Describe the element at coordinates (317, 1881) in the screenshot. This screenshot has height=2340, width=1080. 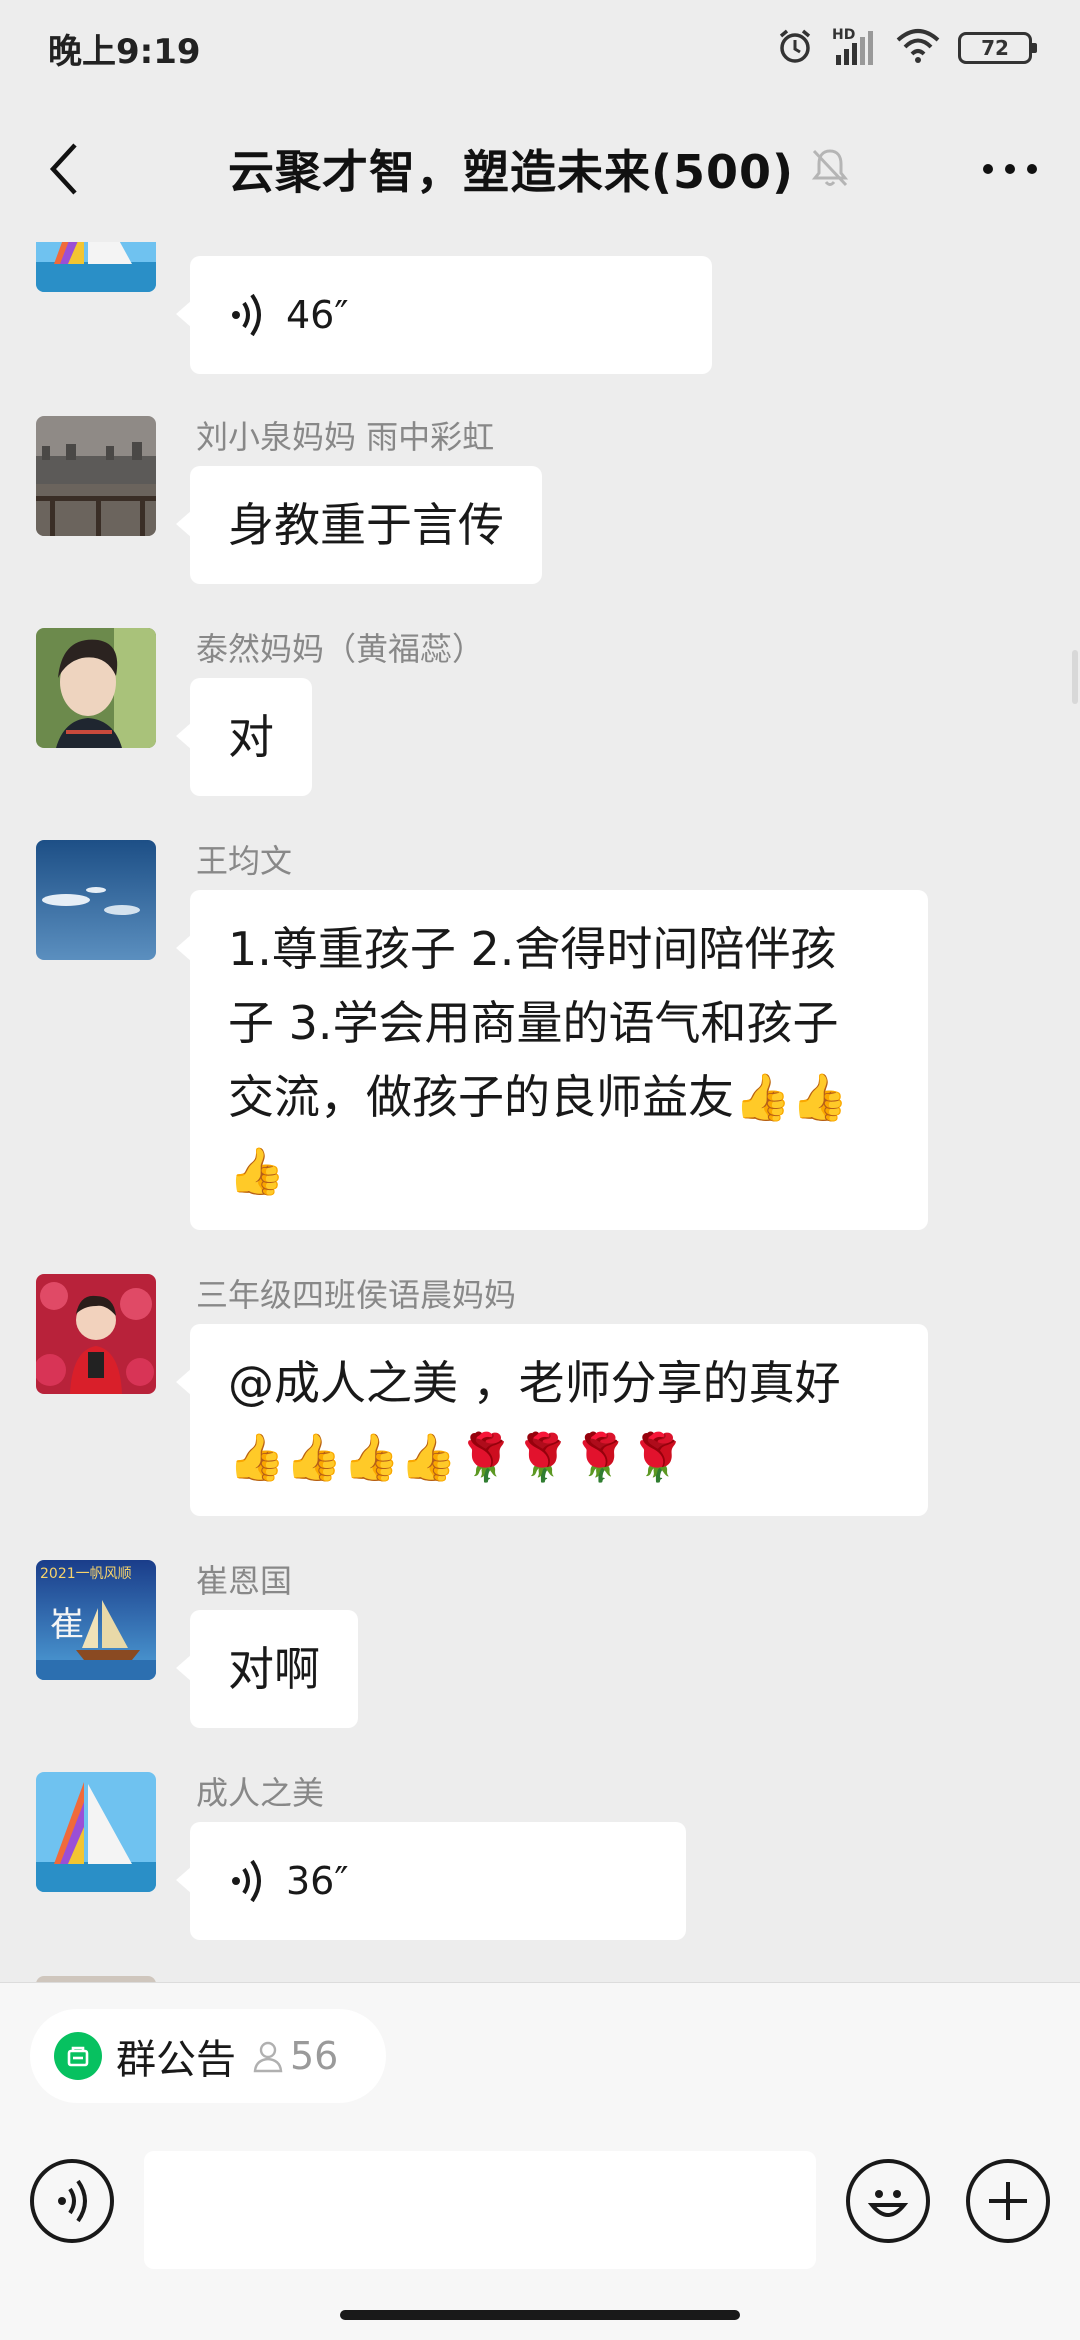
I see `voice-duration: 36″` at that location.